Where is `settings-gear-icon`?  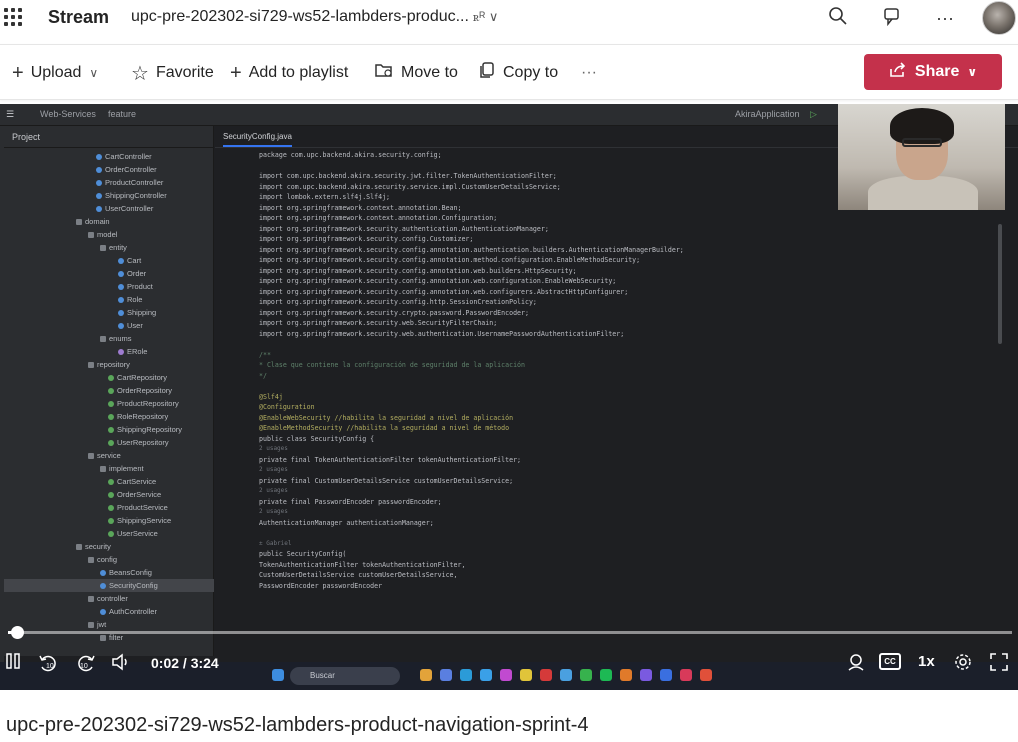
settings-gear-icon is located at coordinates (963, 663).